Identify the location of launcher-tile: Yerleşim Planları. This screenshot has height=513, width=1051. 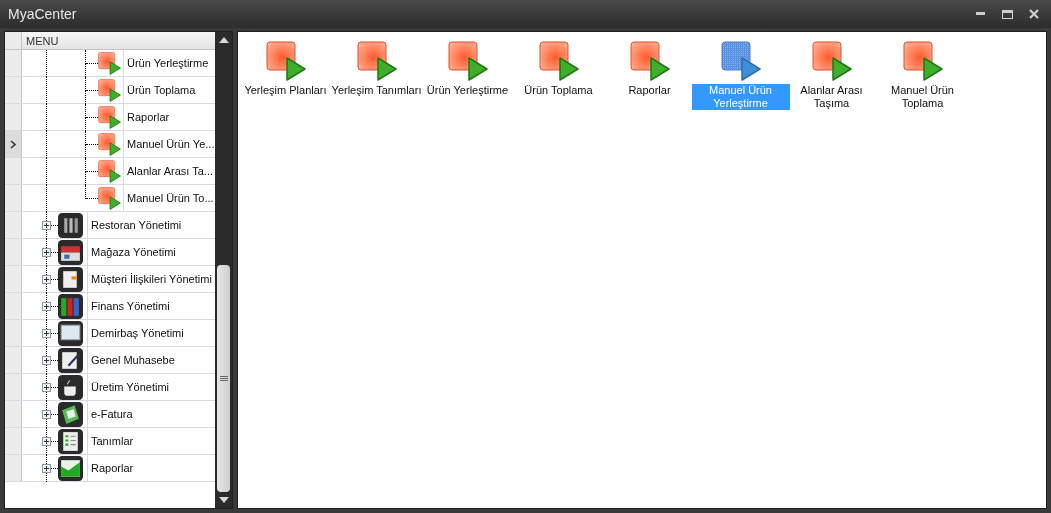
(285, 69).